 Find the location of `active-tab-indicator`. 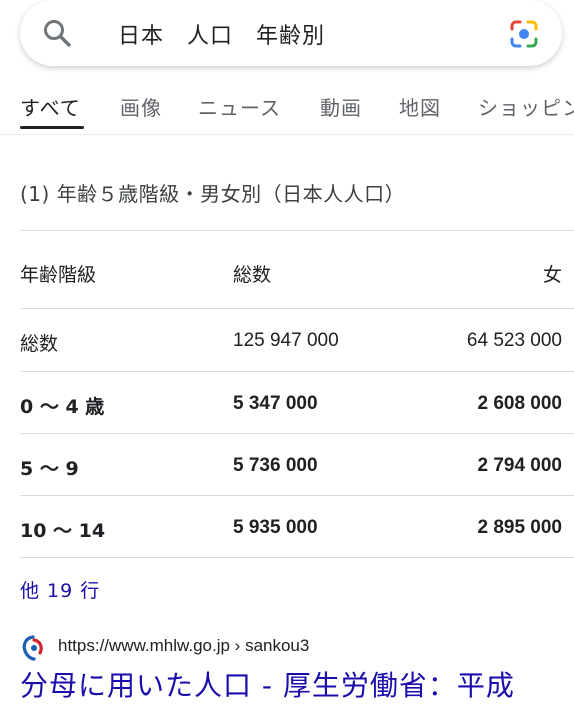

active-tab-indicator is located at coordinates (52, 127).